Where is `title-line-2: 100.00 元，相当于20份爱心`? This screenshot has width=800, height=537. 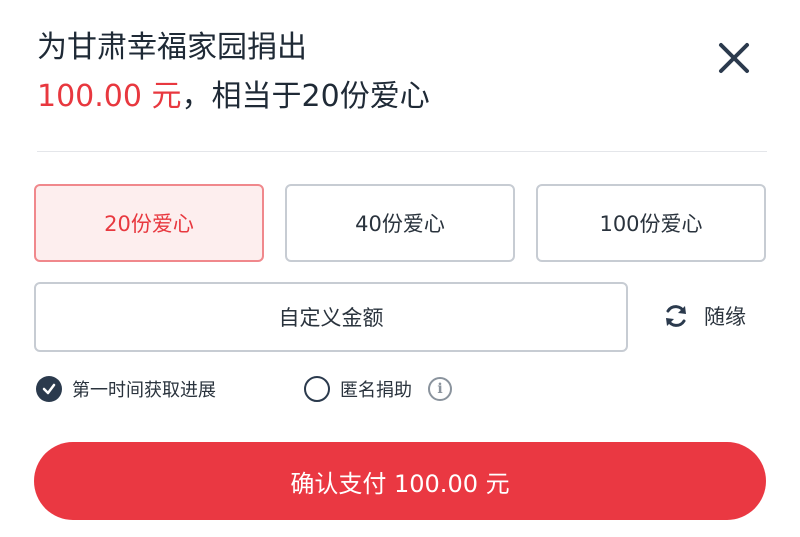
title-line-2: 100.00 元，相当于20份爱心 is located at coordinates (233, 97).